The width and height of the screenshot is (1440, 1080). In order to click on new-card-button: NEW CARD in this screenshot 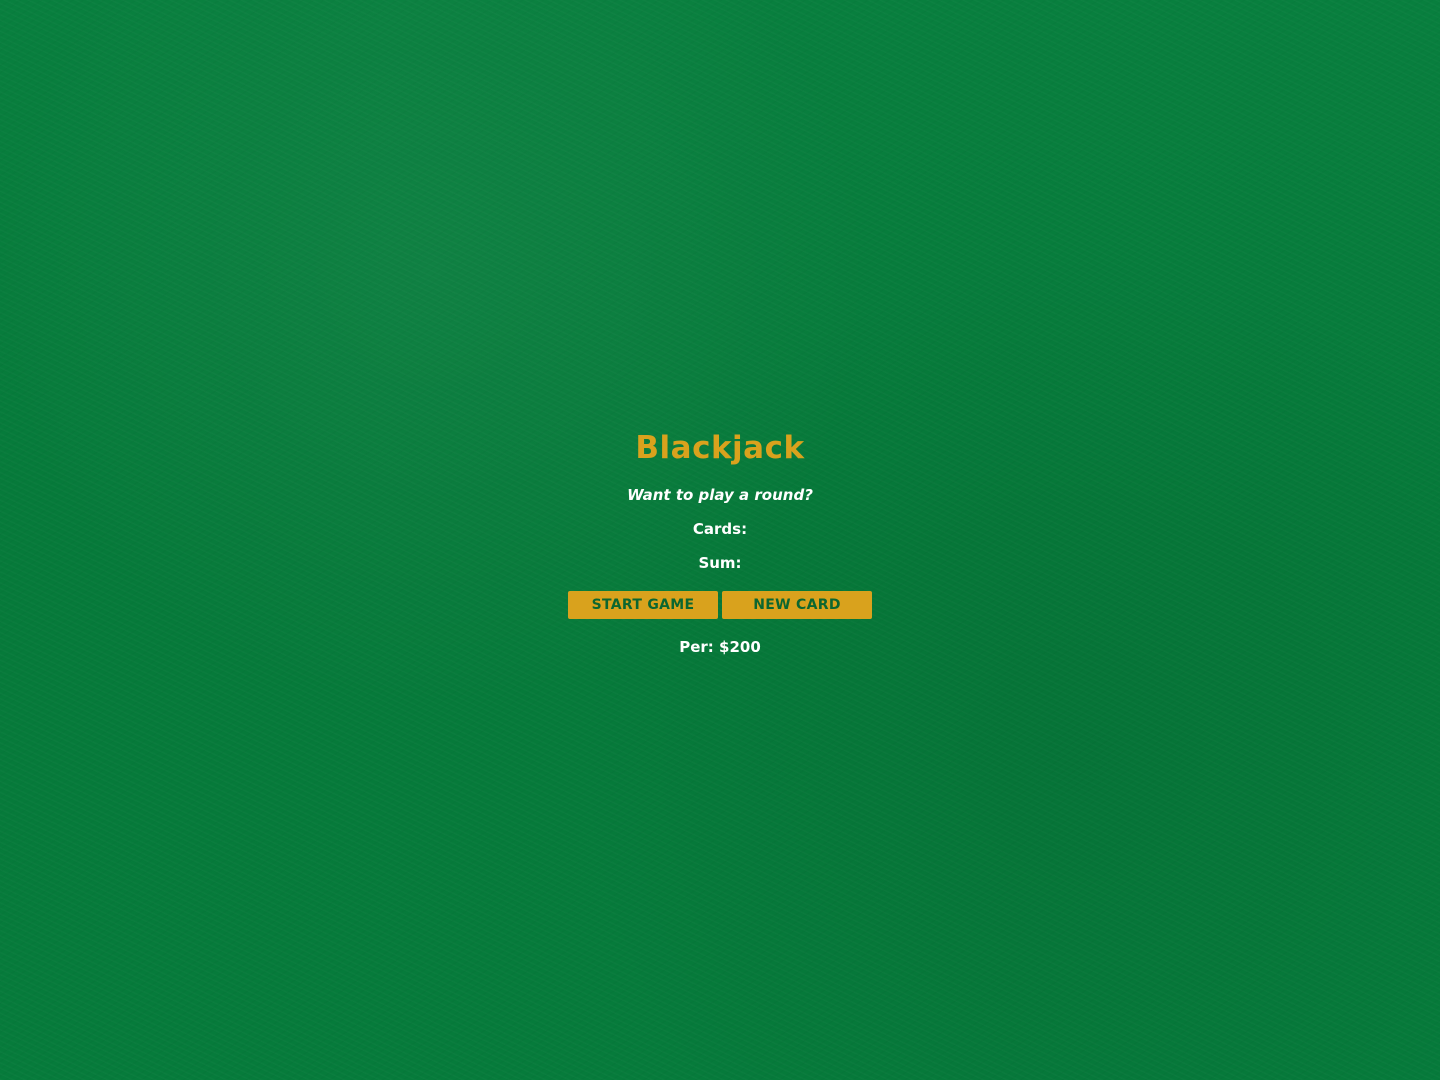, I will do `click(797, 605)`.